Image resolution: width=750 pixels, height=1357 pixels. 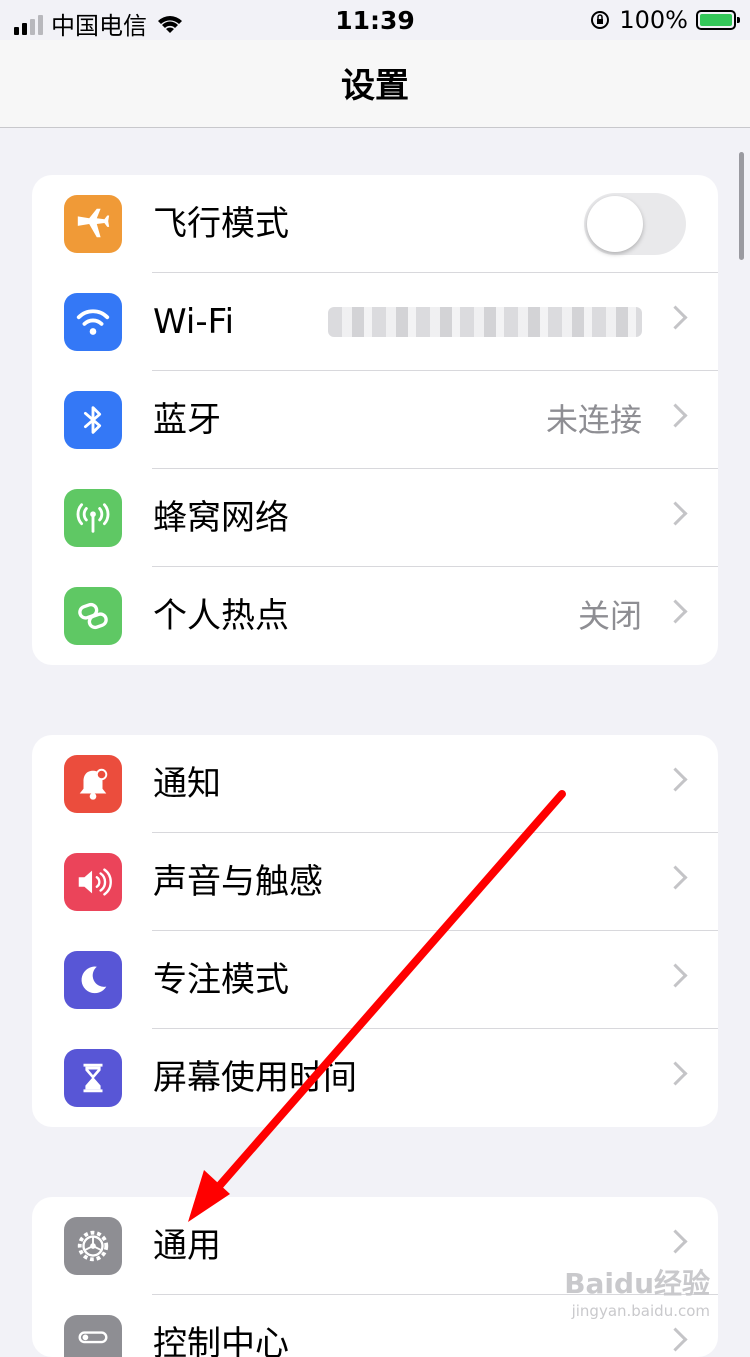 What do you see at coordinates (93, 784) in the screenshot?
I see `bell-icon` at bounding box center [93, 784].